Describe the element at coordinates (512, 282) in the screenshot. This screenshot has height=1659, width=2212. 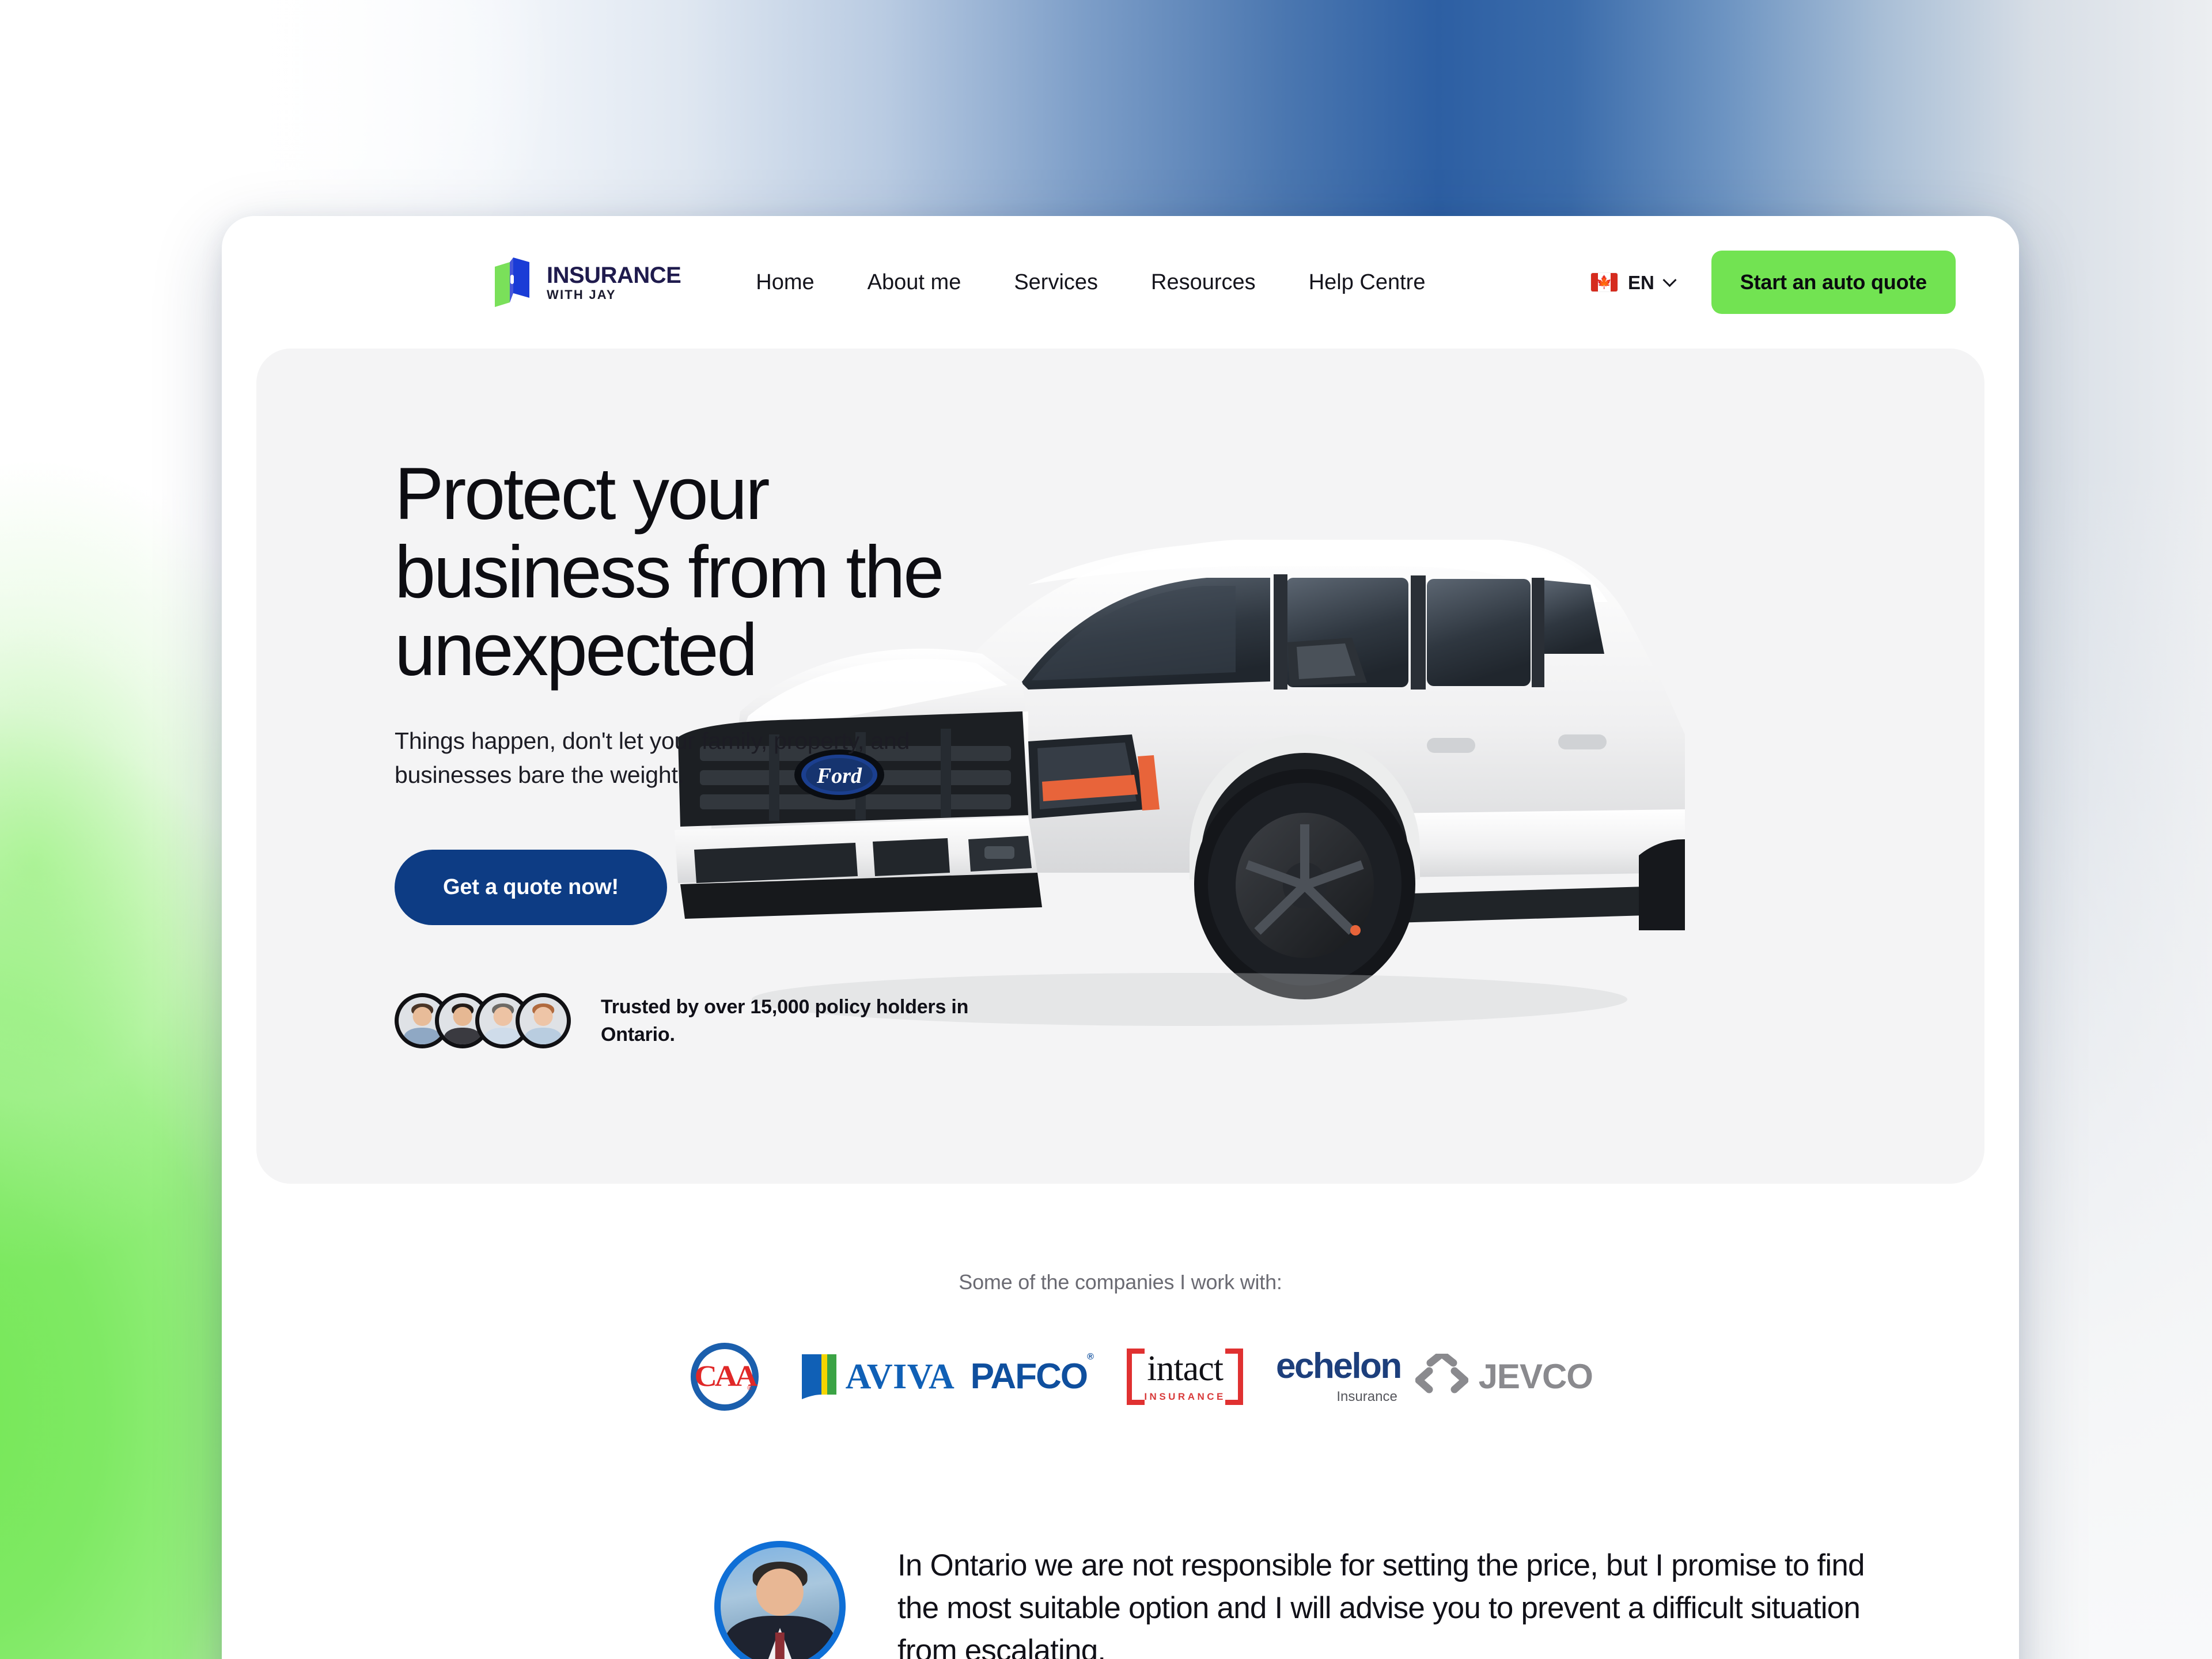
I see `insurance-door-logo-icon` at that location.